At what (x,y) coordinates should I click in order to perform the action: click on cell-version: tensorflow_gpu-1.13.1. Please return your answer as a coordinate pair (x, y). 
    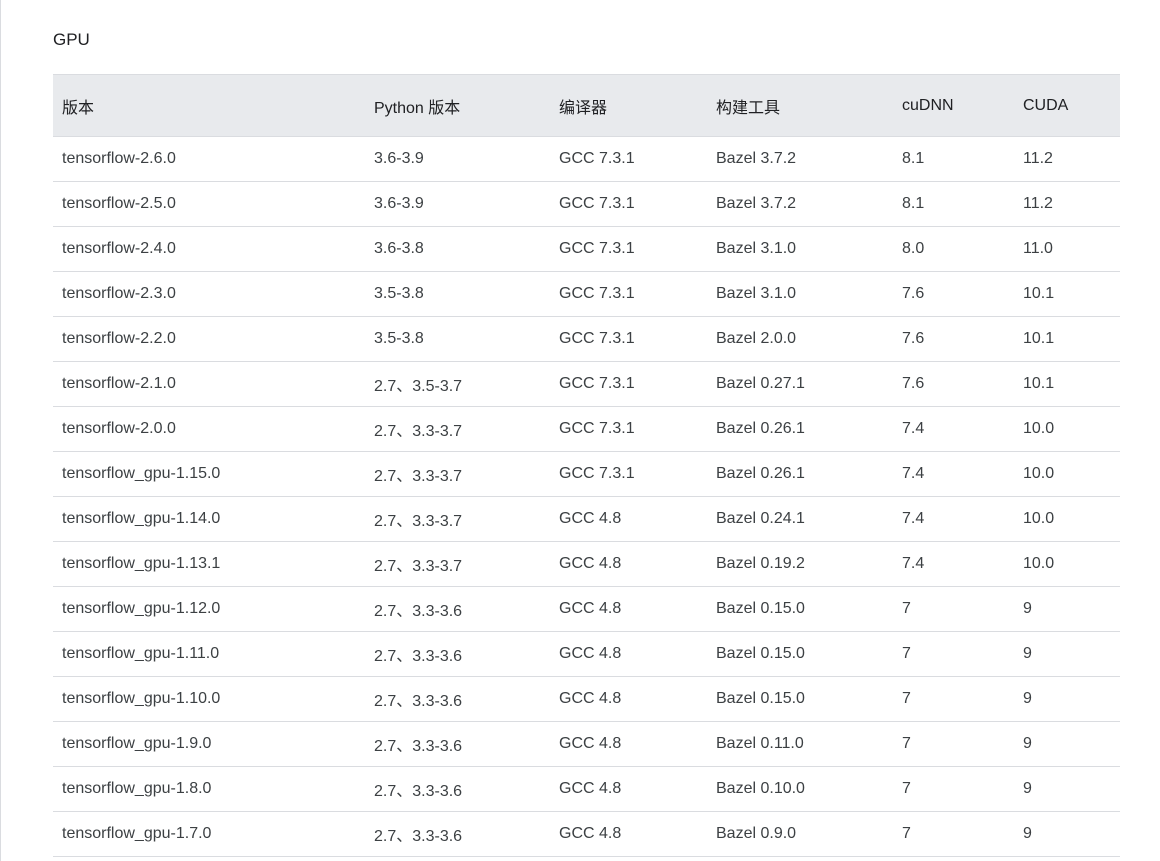
    Looking at the image, I should click on (209, 564).